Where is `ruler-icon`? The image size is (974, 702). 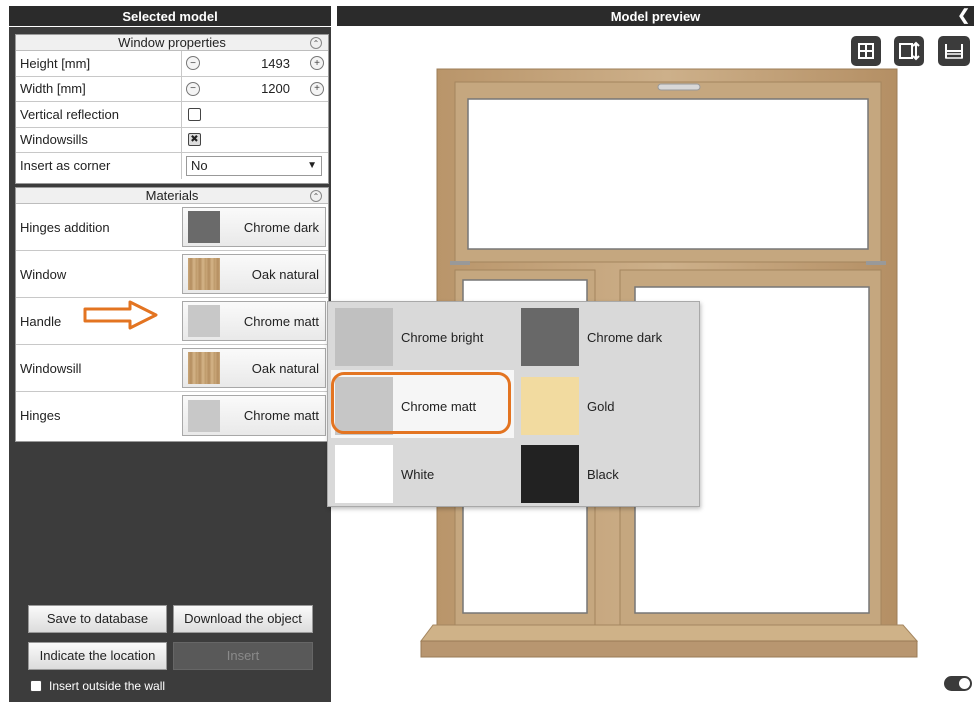 ruler-icon is located at coordinates (954, 51).